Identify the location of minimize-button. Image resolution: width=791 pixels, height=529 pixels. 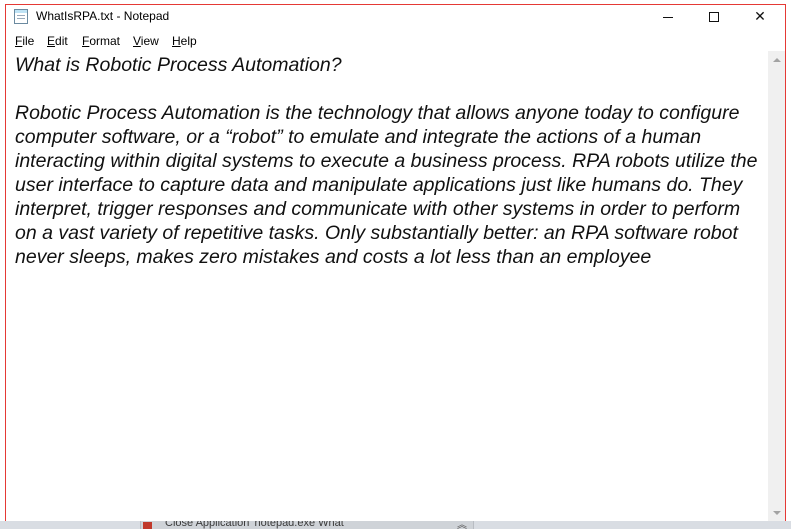
(668, 17).